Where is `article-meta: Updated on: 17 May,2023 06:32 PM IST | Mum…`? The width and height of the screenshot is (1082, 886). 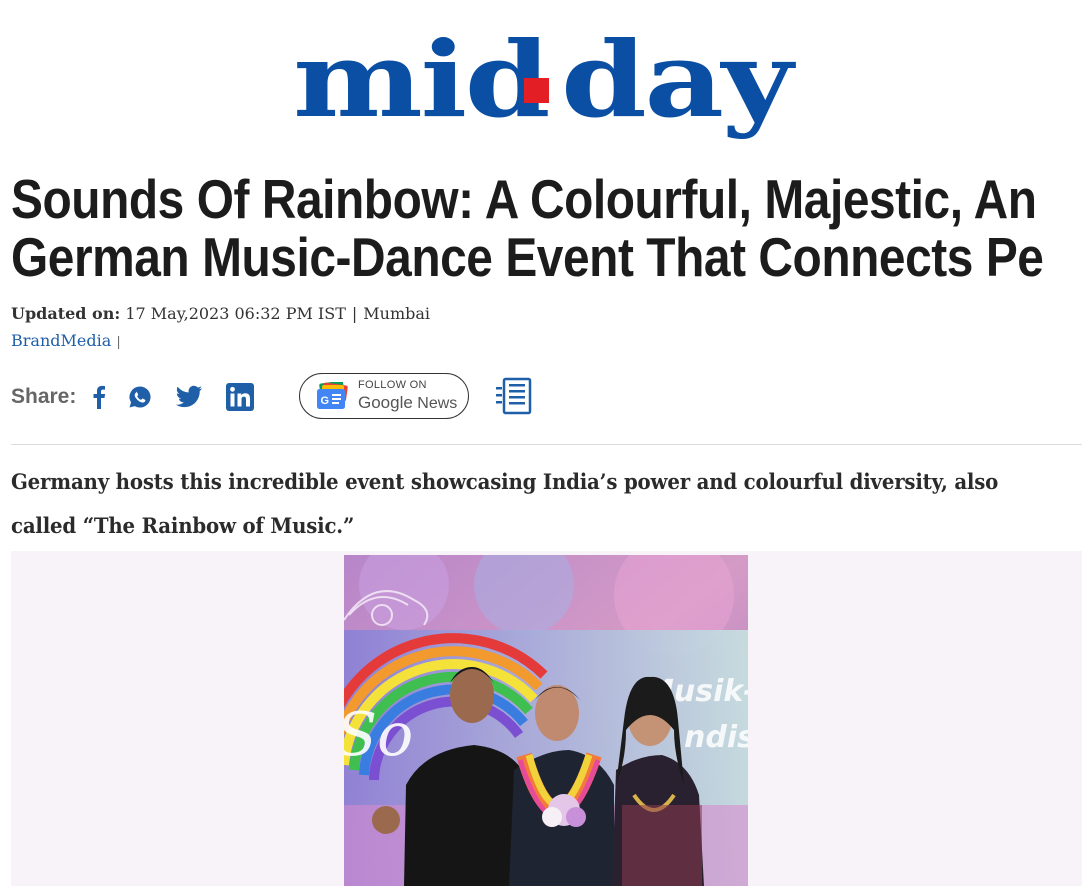
article-meta: Updated on: 17 May,2023 06:32 PM IST | Mum… is located at coordinates (220, 314).